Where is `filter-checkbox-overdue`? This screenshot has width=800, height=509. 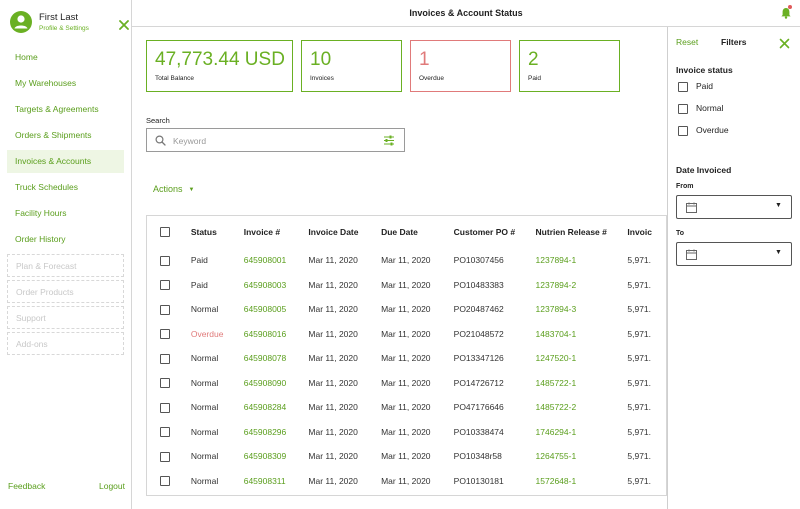 filter-checkbox-overdue is located at coordinates (683, 130).